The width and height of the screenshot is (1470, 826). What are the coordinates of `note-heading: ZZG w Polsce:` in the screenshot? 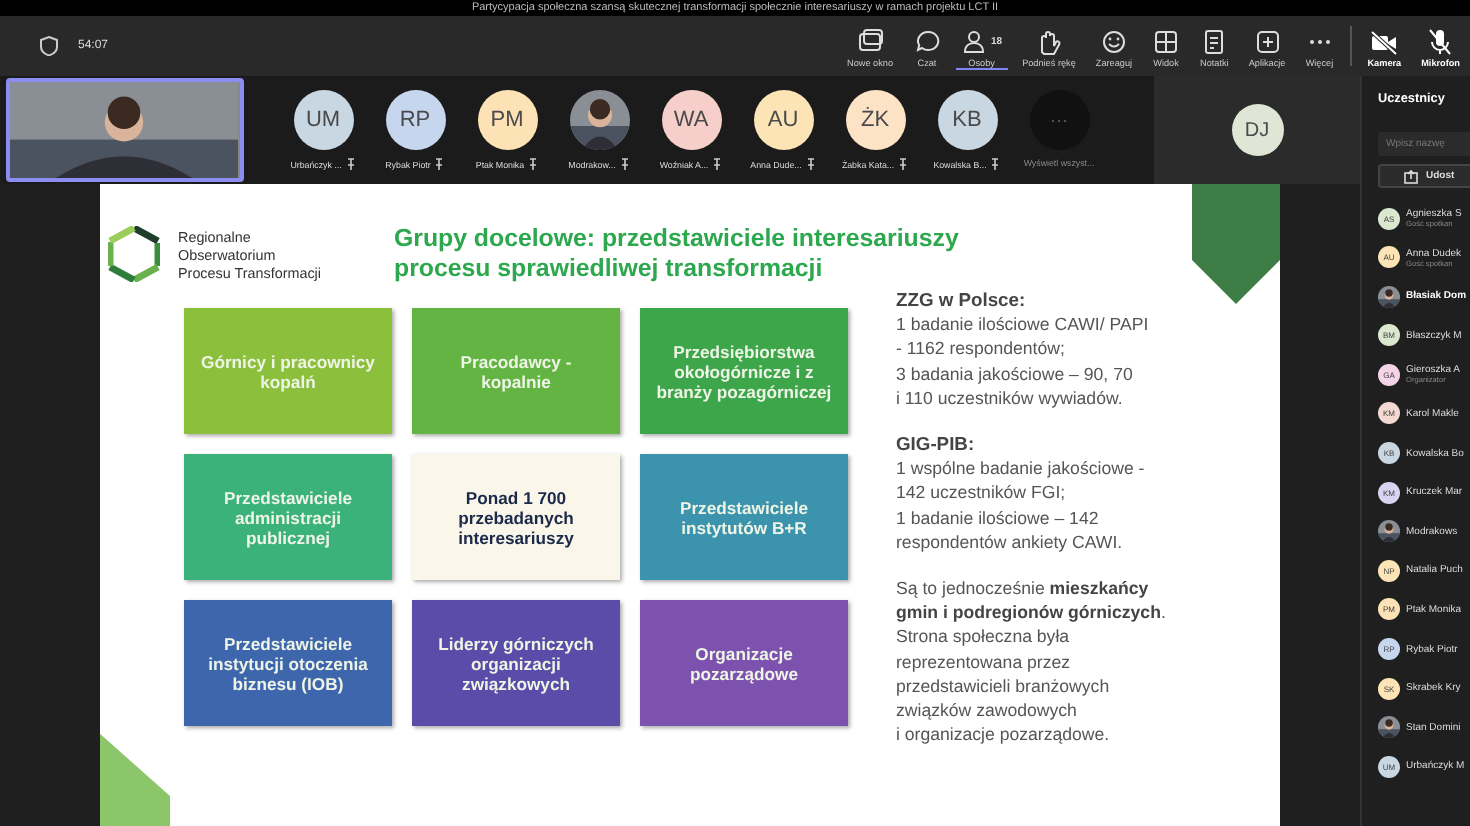 It's located at (962, 300).